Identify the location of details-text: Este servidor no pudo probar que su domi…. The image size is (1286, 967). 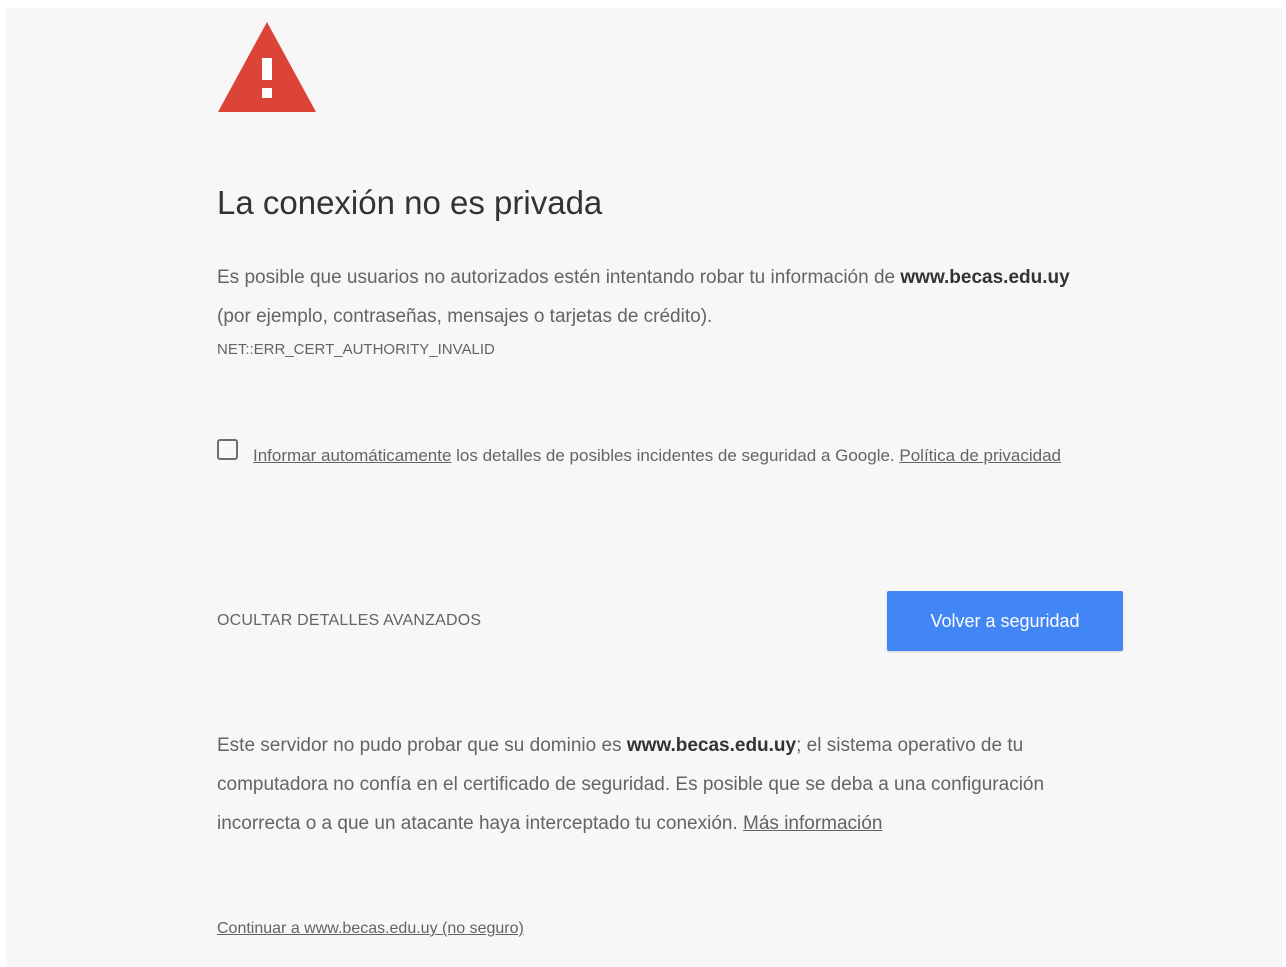
(422, 745).